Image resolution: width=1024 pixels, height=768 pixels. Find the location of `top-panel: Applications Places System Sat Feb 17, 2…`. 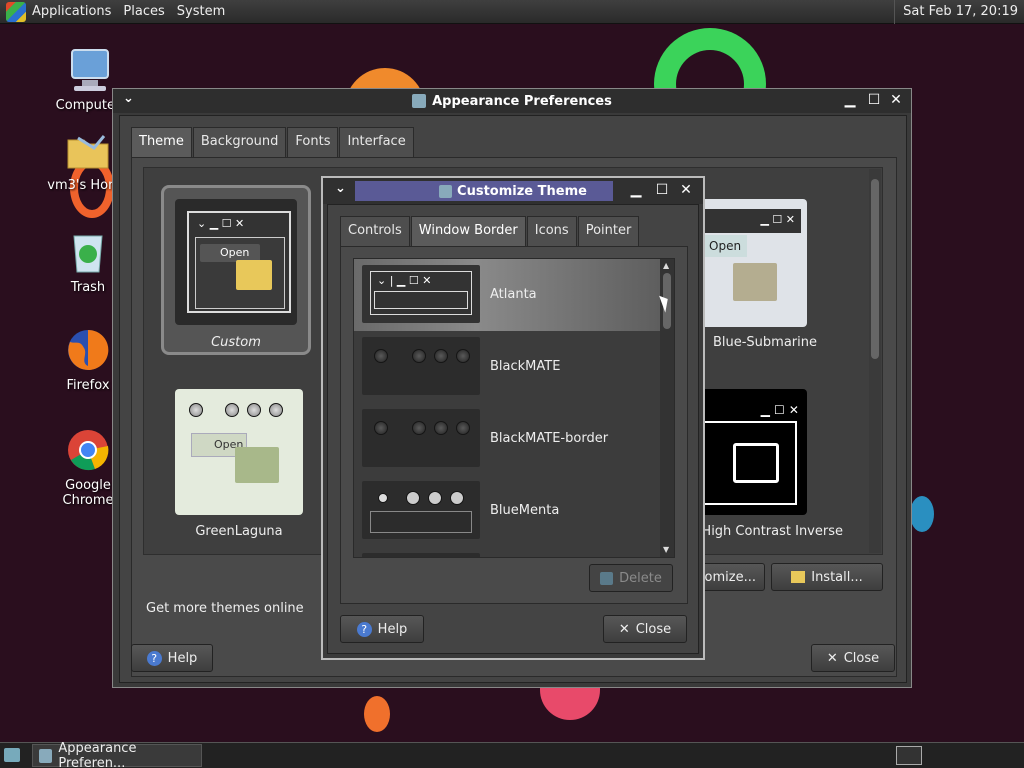

top-panel: Applications Places System Sat Feb 17, 2… is located at coordinates (512, 12).